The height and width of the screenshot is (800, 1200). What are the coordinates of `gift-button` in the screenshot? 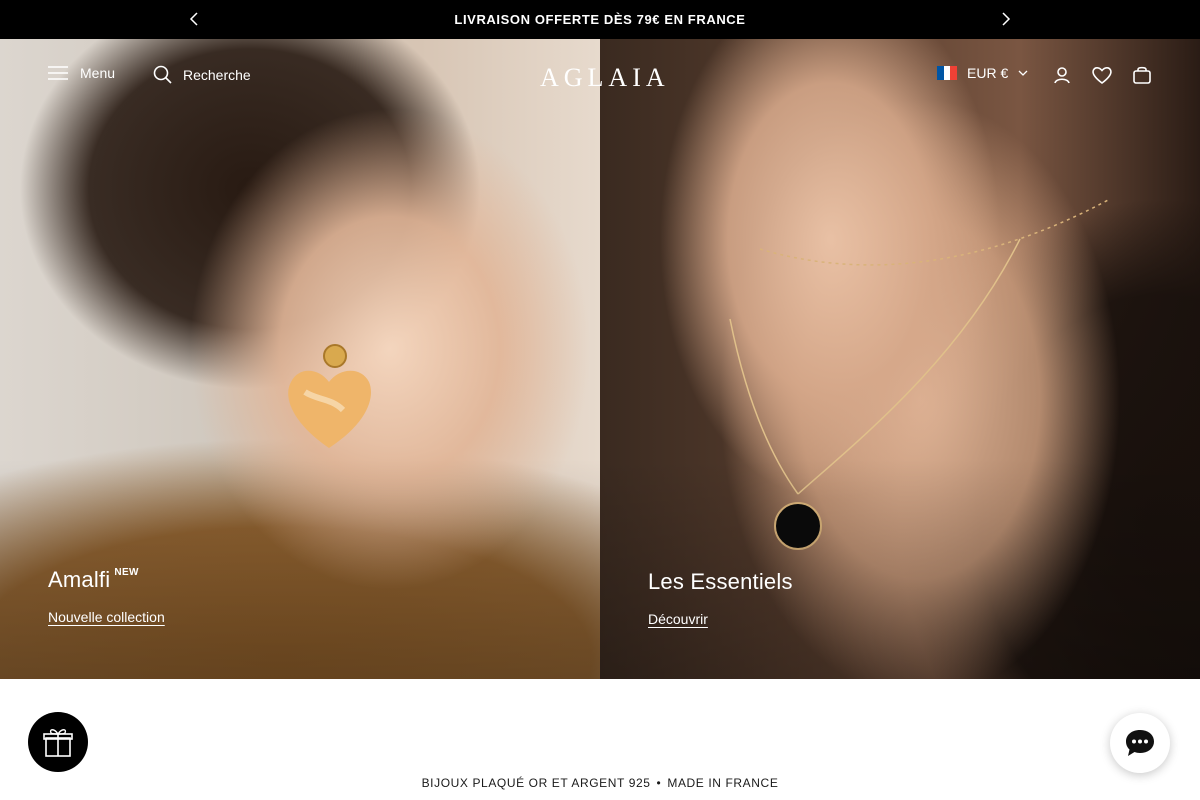 It's located at (58, 742).